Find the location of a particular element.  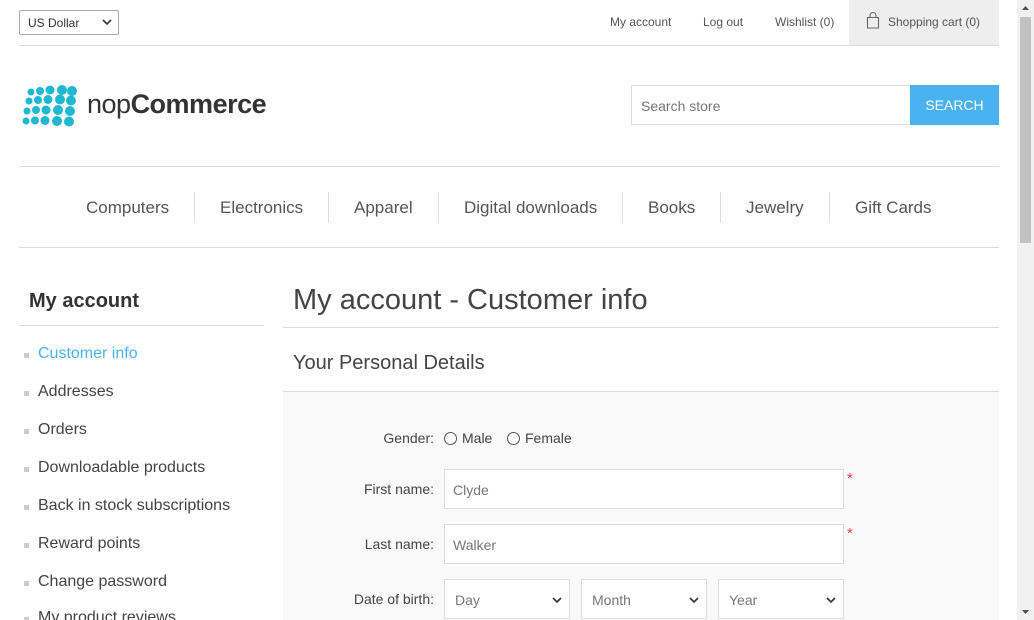

gender-female-label: Female is located at coordinates (548, 438).